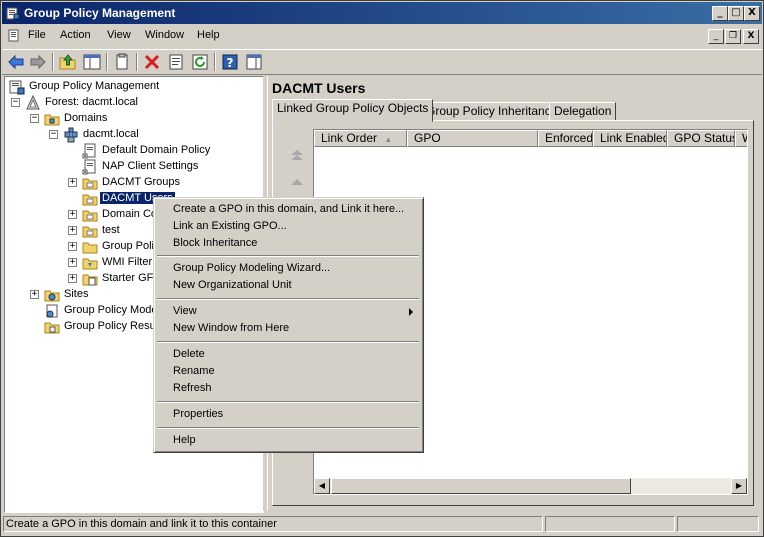  I want to click on mdi-restore-button: ❐, so click(733, 36).